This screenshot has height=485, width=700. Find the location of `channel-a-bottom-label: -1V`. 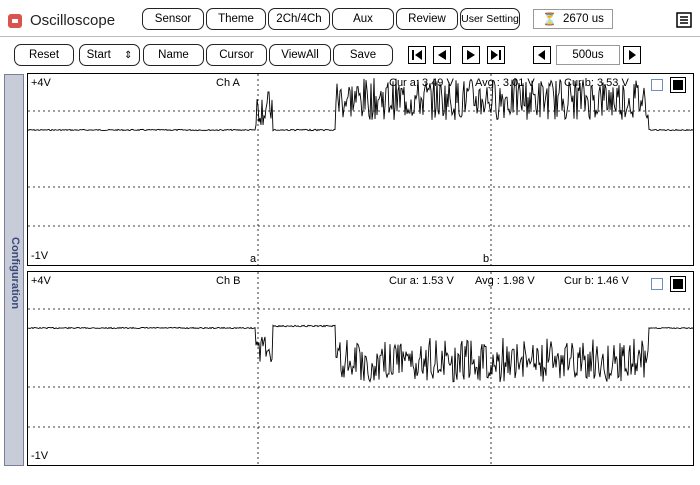

channel-a-bottom-label: -1V is located at coordinates (40, 256).